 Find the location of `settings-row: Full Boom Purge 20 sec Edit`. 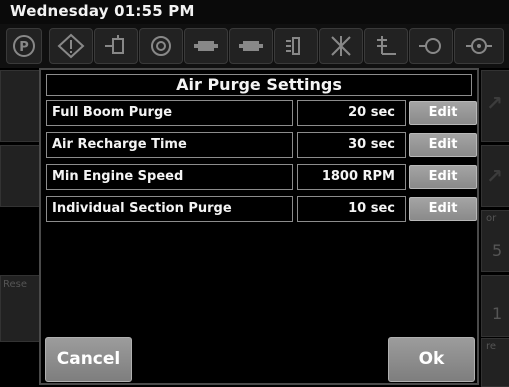

settings-row: Full Boom Purge 20 sec Edit is located at coordinates (261, 113).